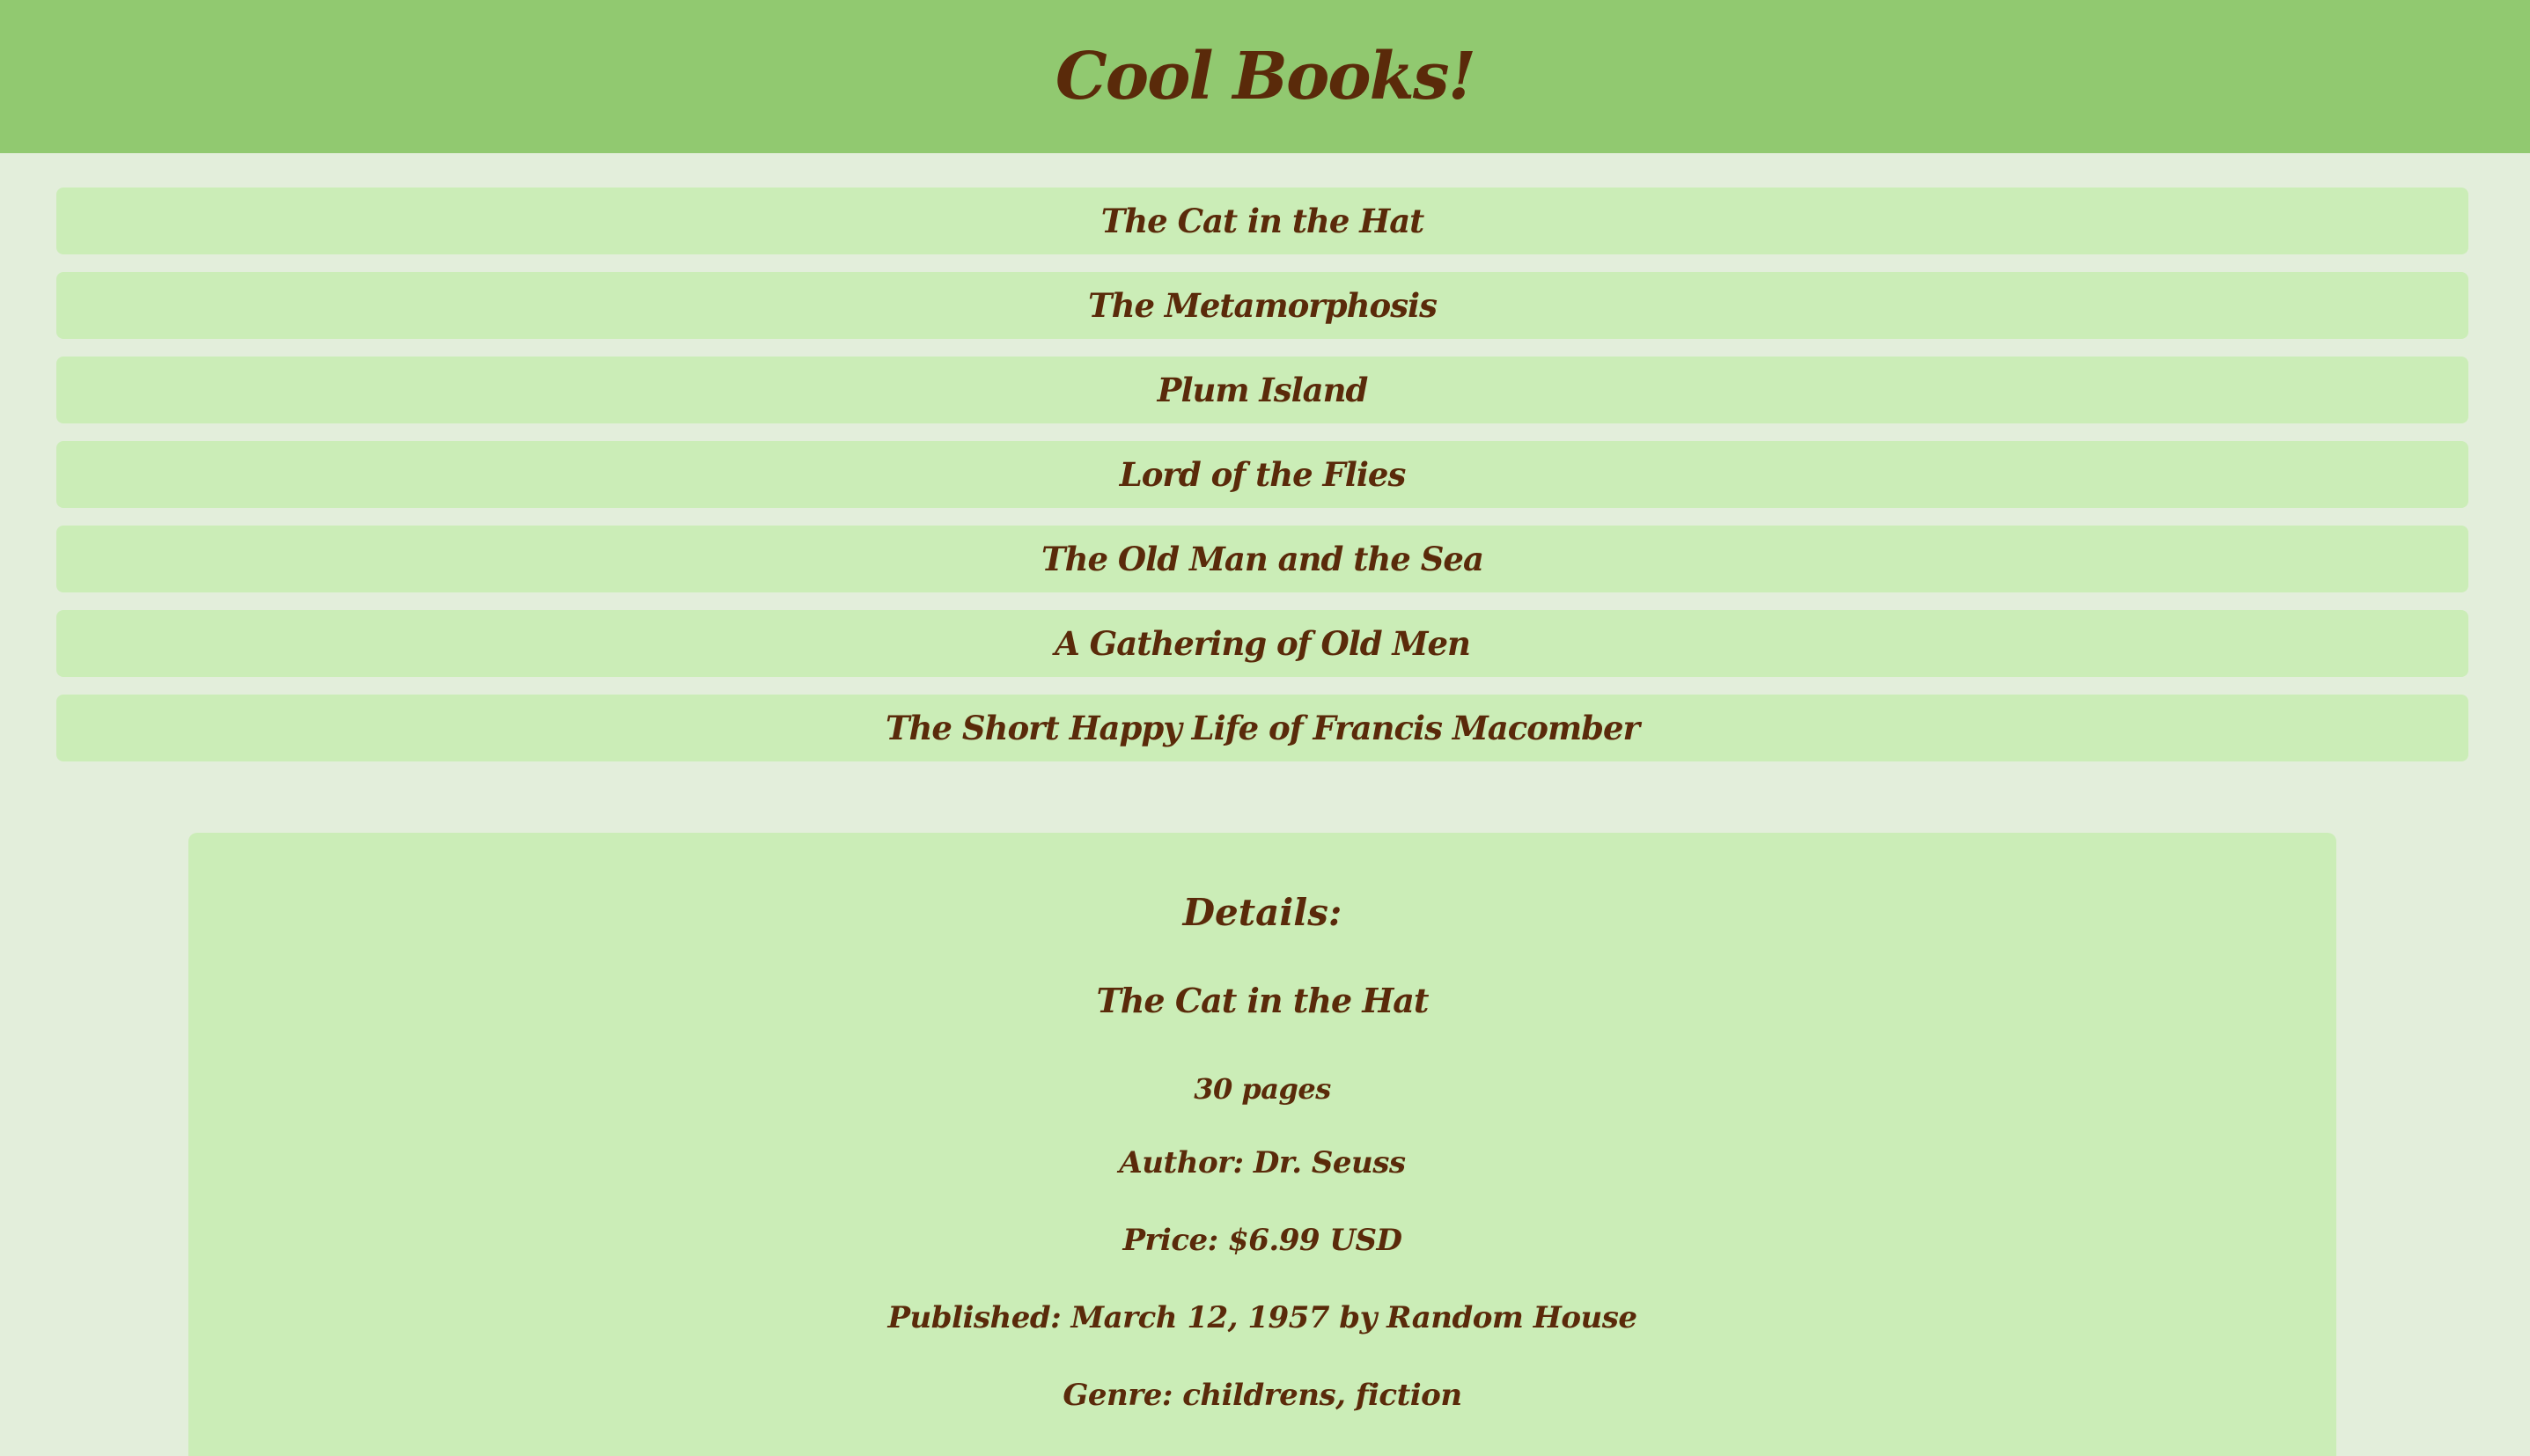  Describe the element at coordinates (1262, 913) in the screenshot. I see `details-heading: Details:` at that location.